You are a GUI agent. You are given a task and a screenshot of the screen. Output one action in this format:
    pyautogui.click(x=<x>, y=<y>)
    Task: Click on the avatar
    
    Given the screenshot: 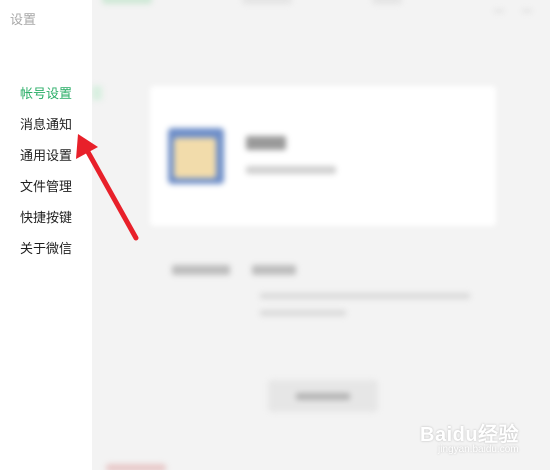 What is the action you would take?
    pyautogui.click(x=196, y=156)
    